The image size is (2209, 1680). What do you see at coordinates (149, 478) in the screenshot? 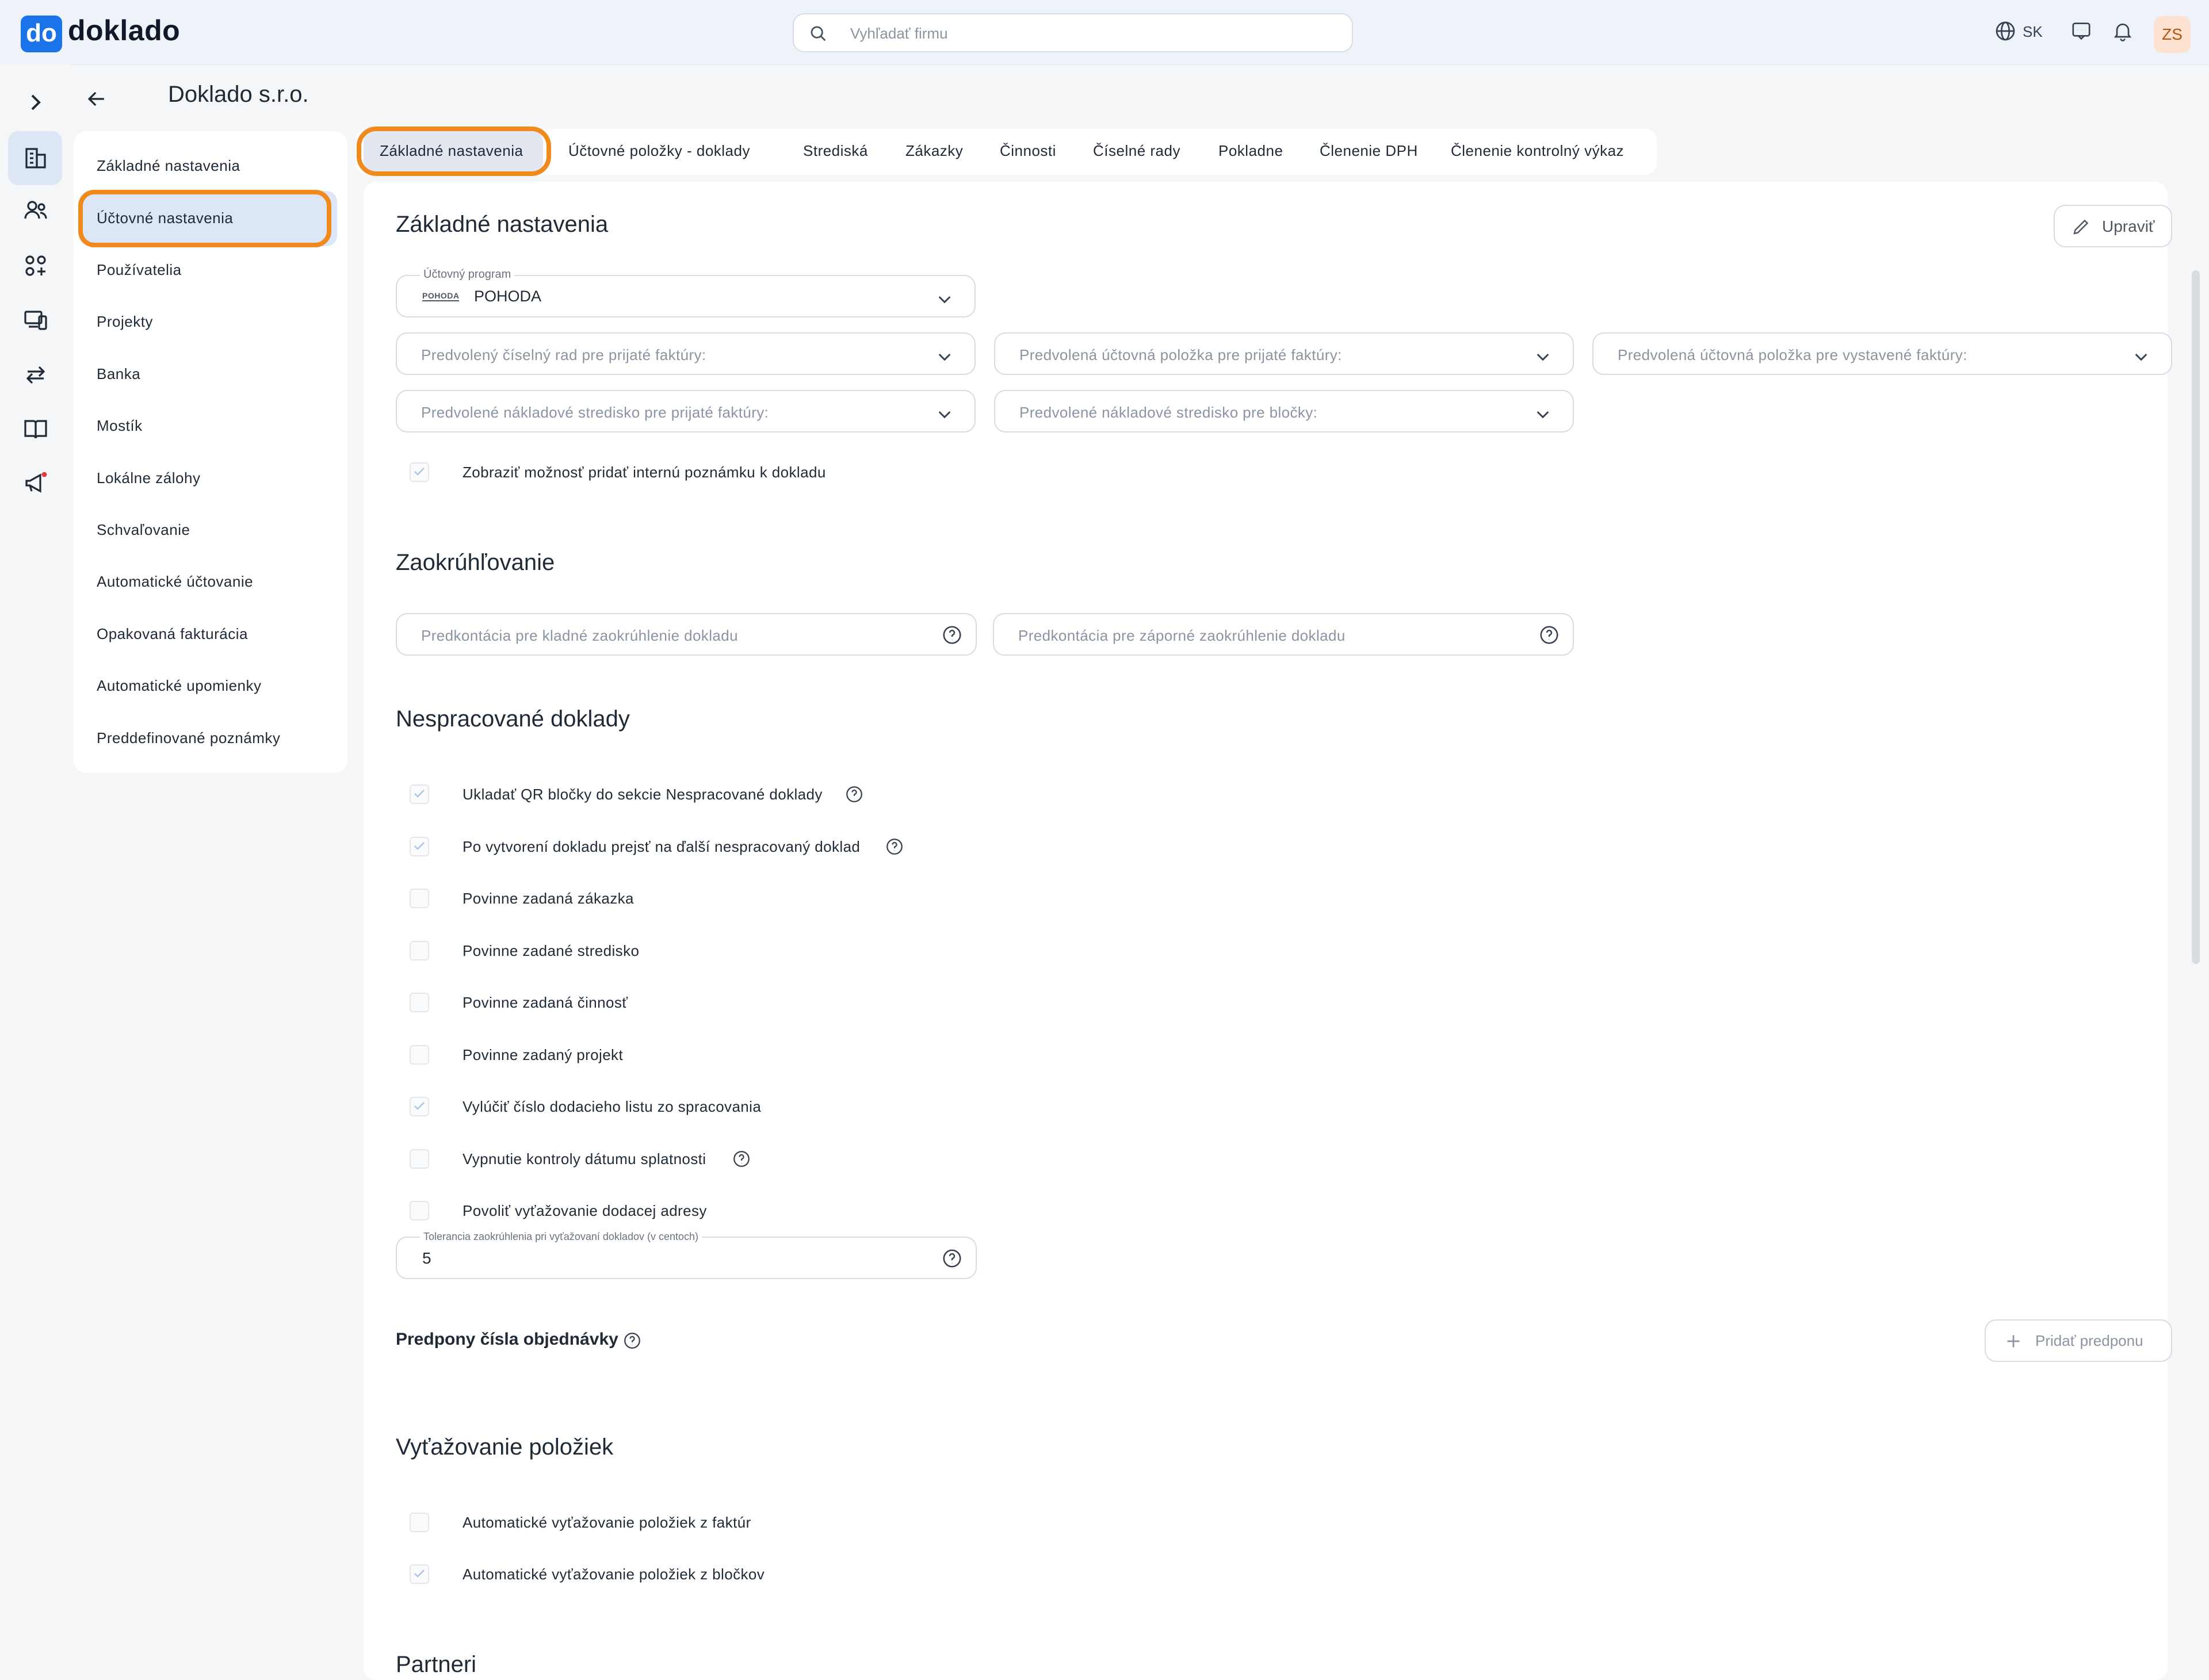
I see `subnav-item-local-backups: Lokálne zálohy` at bounding box center [149, 478].